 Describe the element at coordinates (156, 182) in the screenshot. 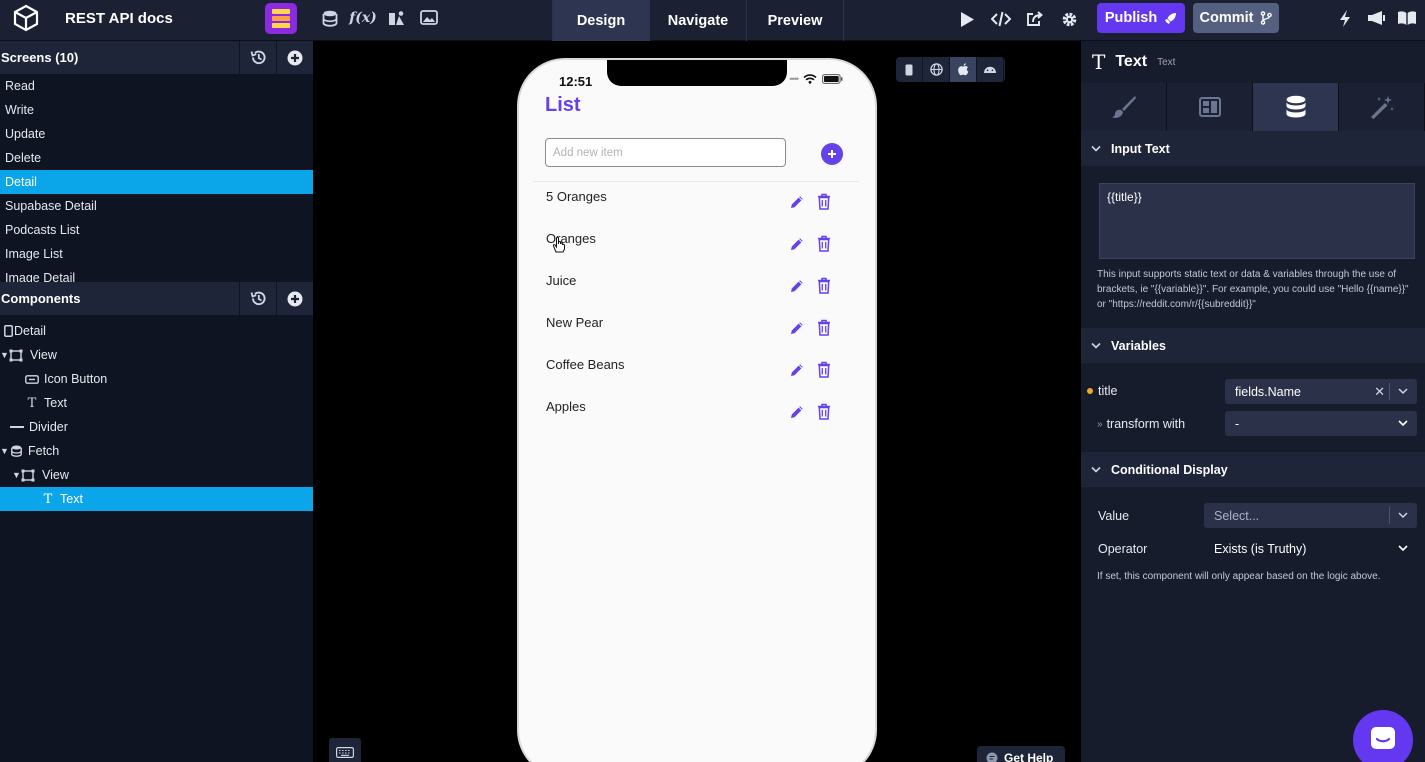

I see `screen-item-detail: Detail` at that location.